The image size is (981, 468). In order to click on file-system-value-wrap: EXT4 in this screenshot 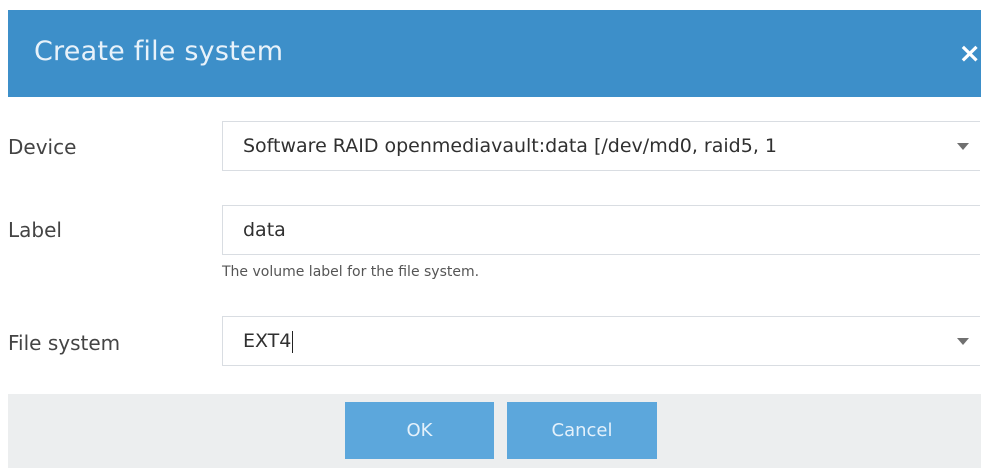, I will do `click(268, 341)`.